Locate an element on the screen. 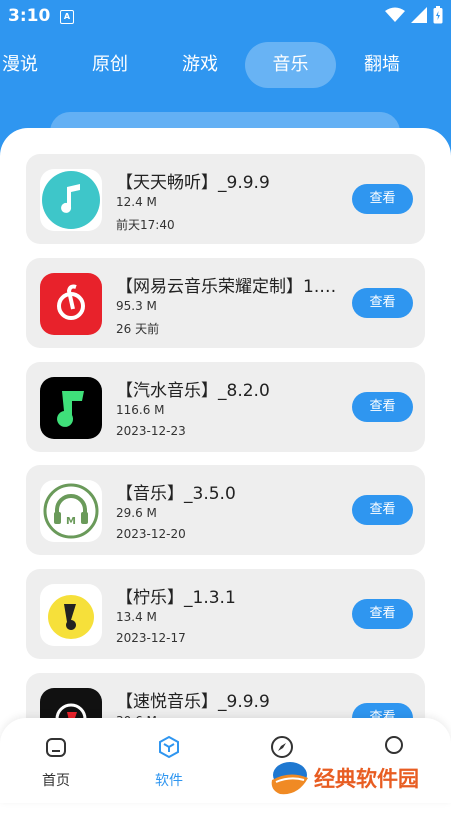 This screenshot has width=451, height=828. system-icons is located at coordinates (414, 15).